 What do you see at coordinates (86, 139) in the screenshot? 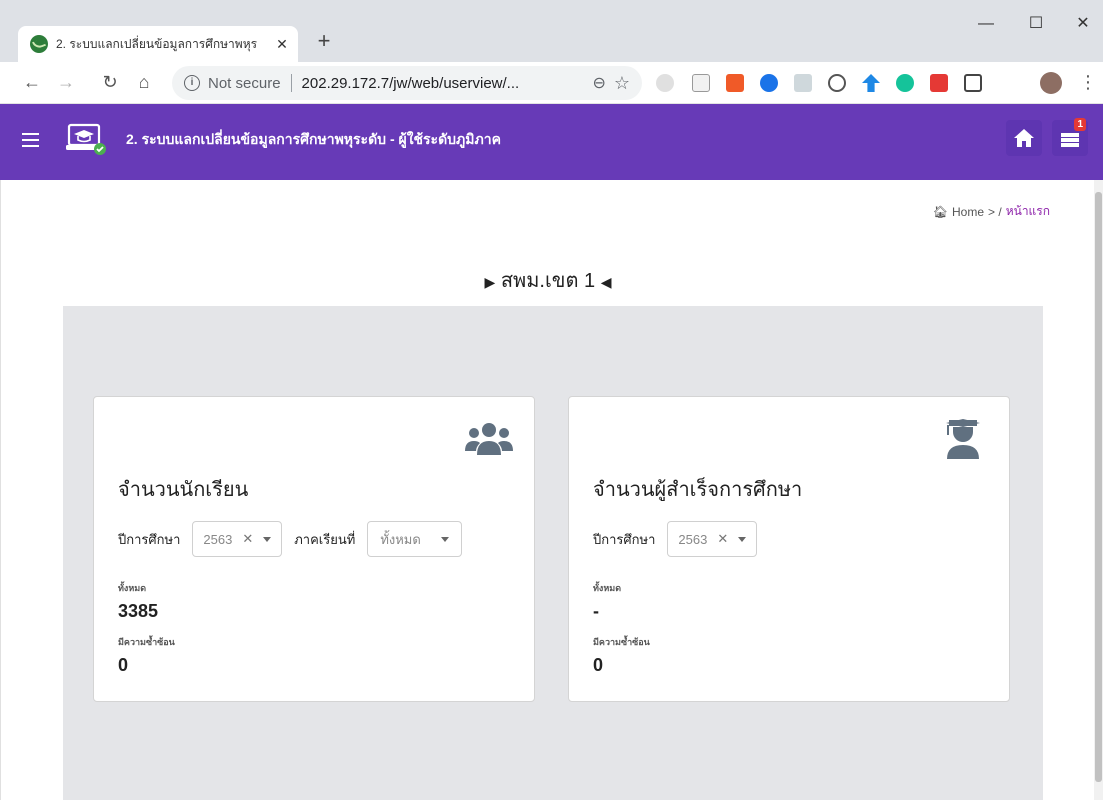
I see `app-logo-icon` at bounding box center [86, 139].